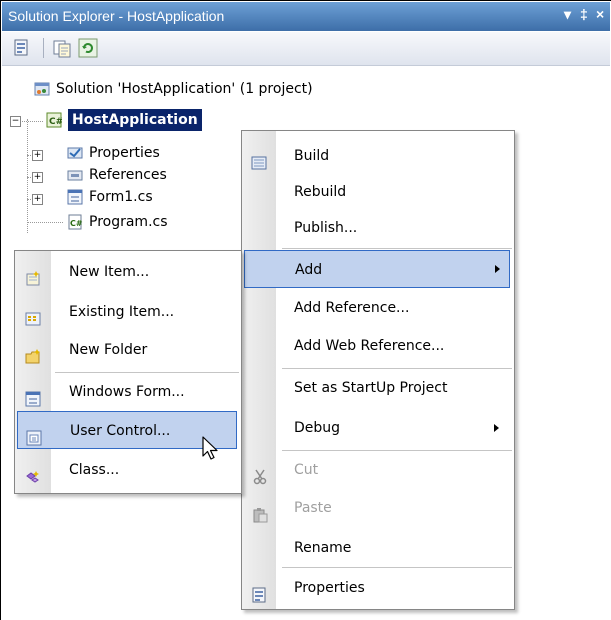 The height and width of the screenshot is (620, 611). What do you see at coordinates (33, 472) in the screenshot?
I see `class-icon` at bounding box center [33, 472].